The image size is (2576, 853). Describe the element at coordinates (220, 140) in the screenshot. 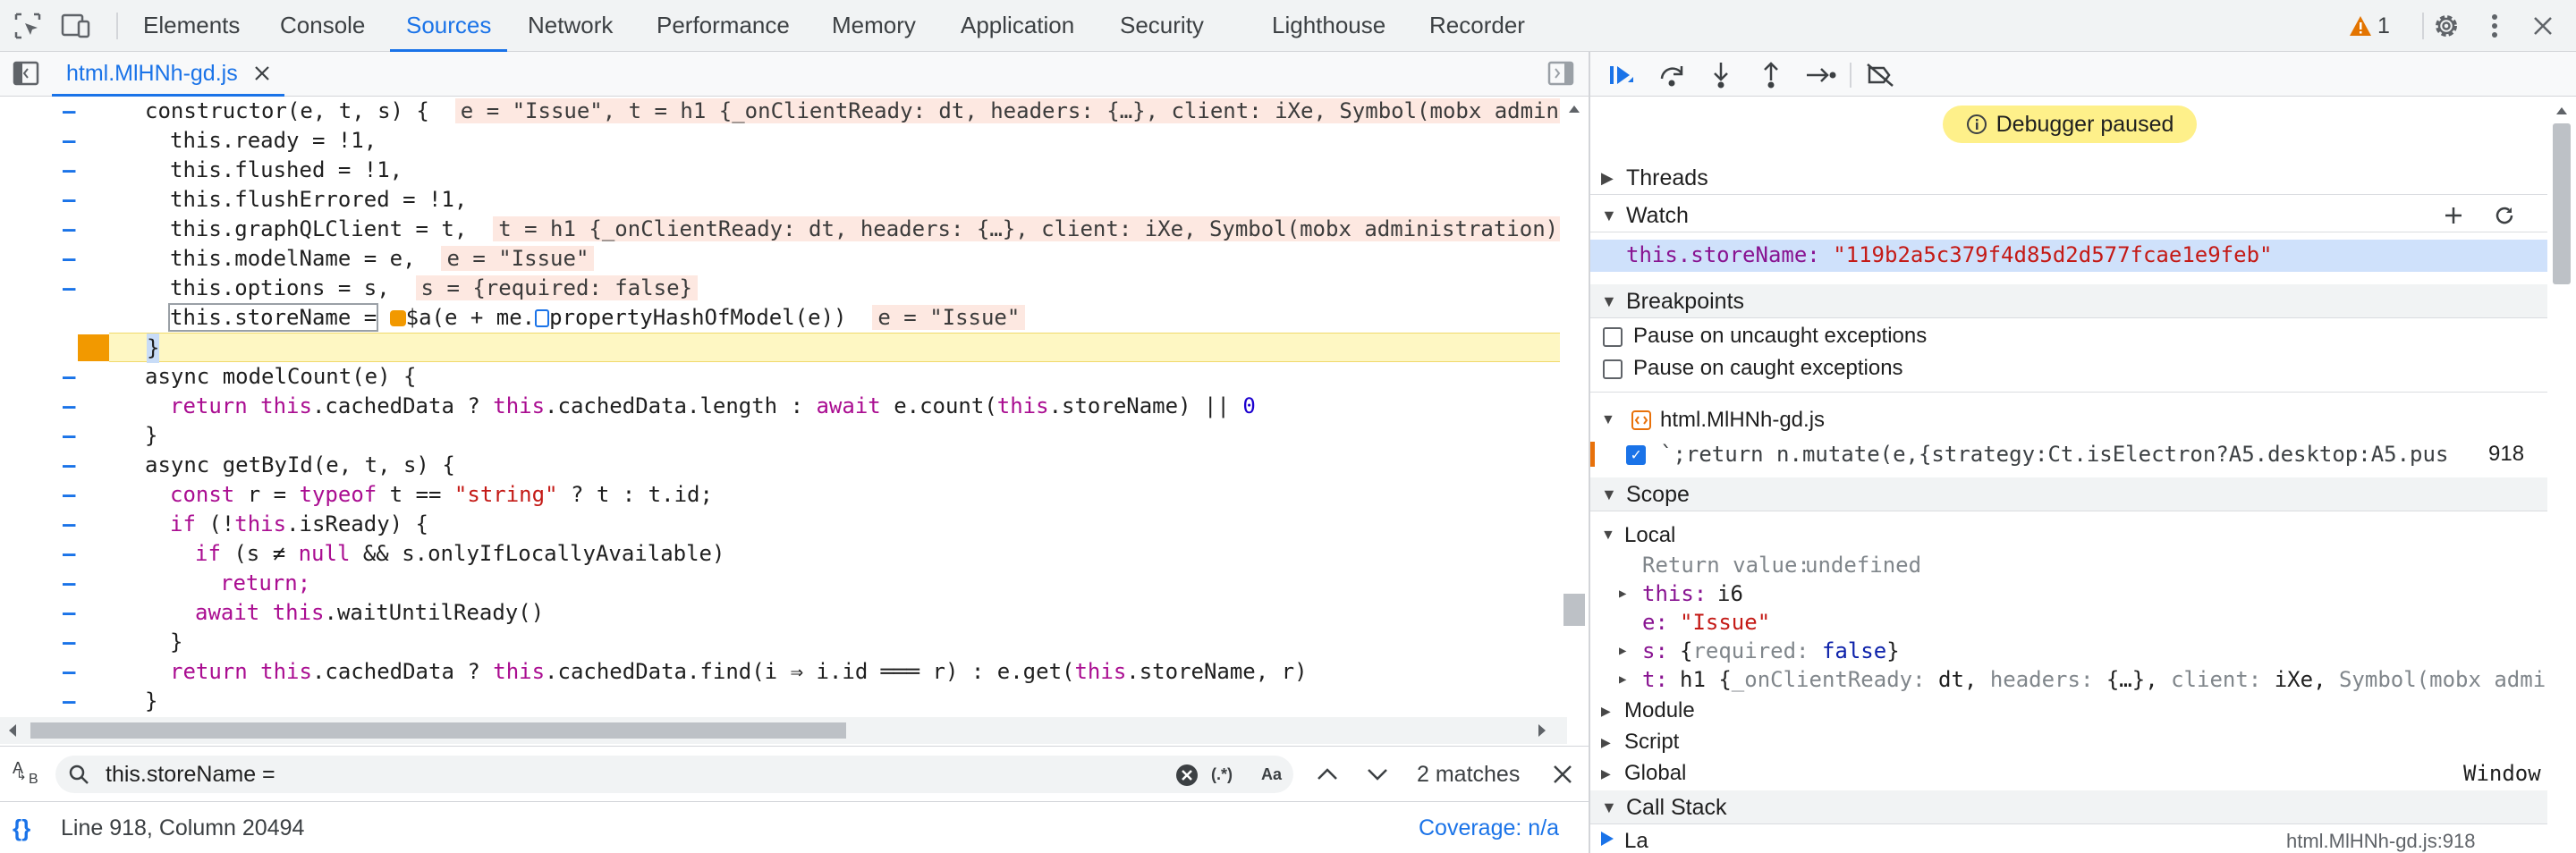

I see `code-line: – this.ready = !1,` at that location.